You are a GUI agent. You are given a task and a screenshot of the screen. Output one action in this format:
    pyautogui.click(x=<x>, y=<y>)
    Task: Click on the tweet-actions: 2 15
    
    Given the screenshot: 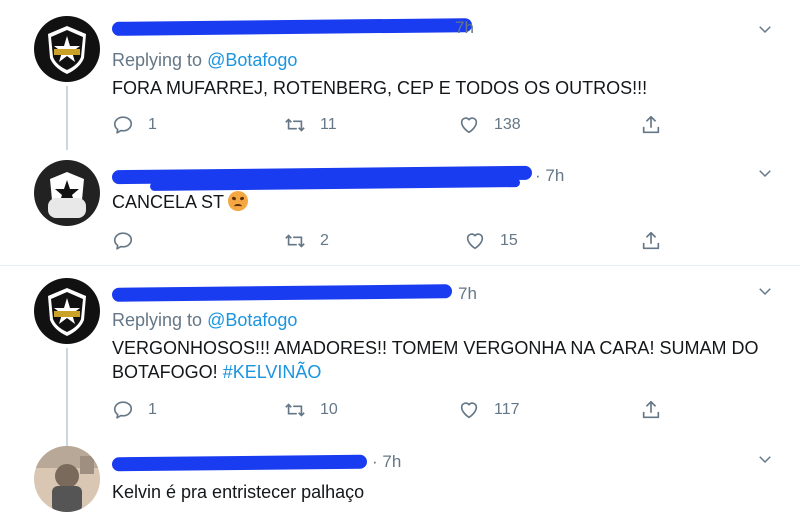 What is the action you would take?
    pyautogui.click(x=402, y=241)
    